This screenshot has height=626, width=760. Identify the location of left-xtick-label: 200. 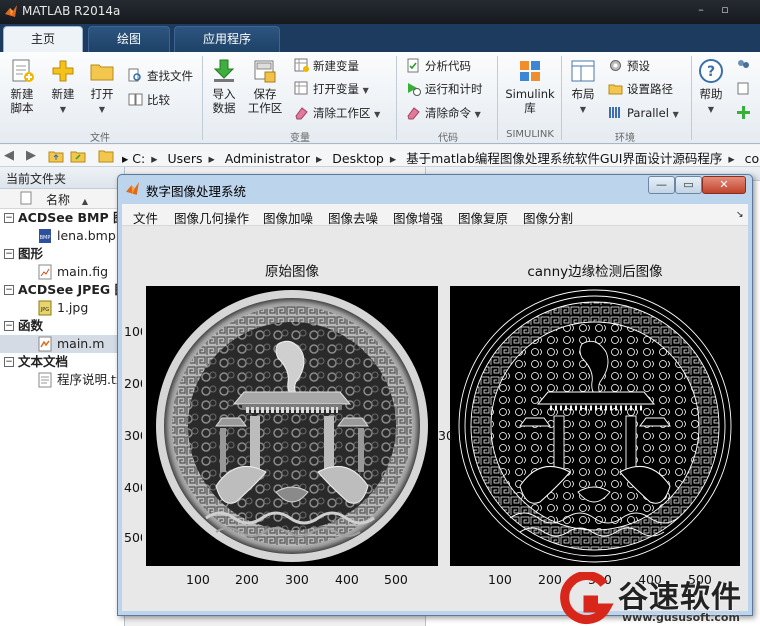
(247, 579).